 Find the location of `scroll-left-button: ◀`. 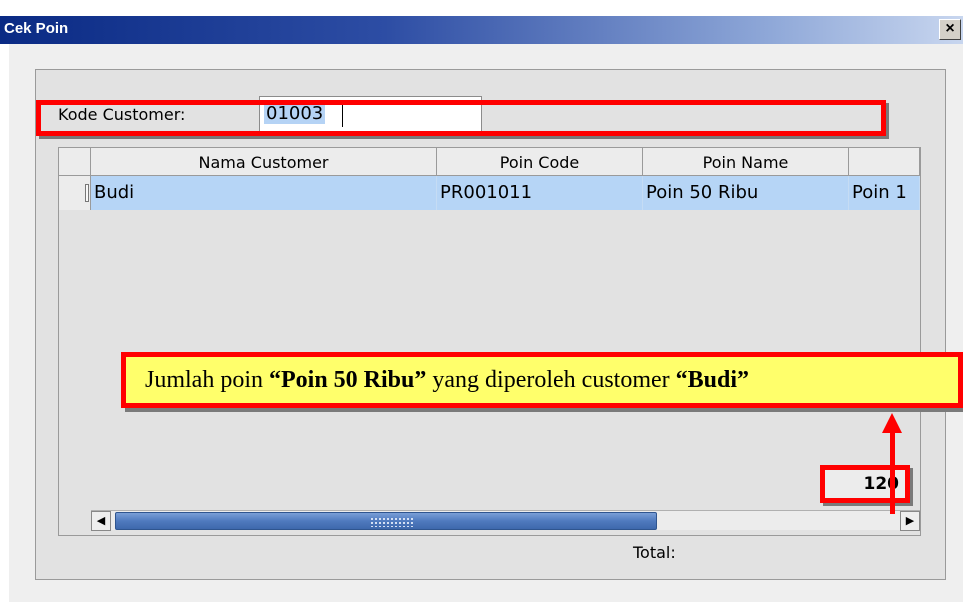

scroll-left-button: ◀ is located at coordinates (101, 521).